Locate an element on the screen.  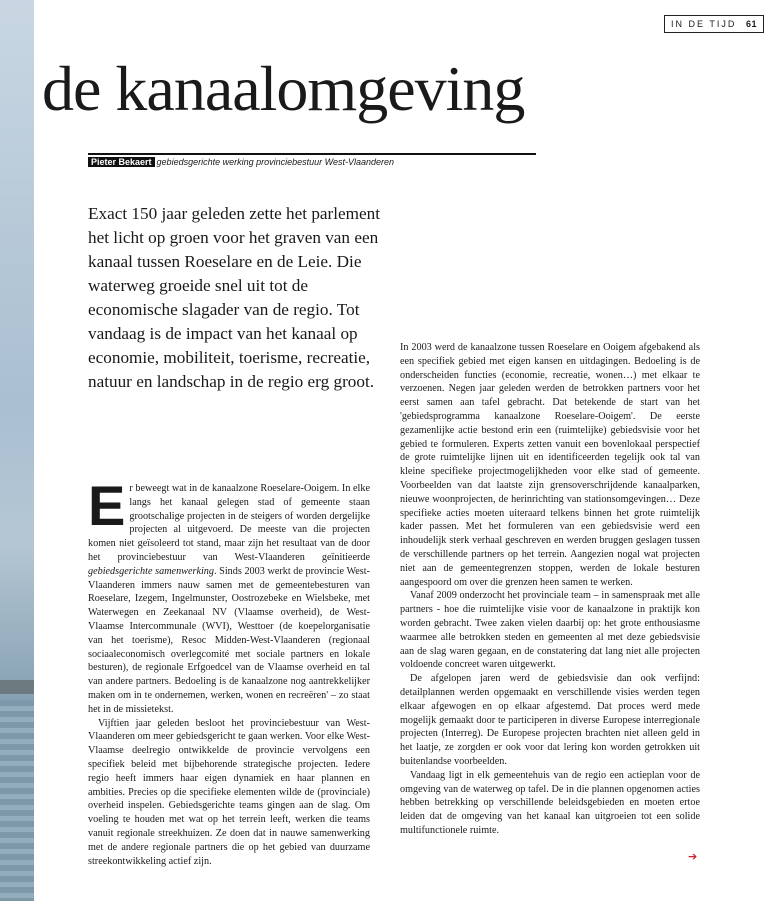
title-rule is located at coordinates (312, 154).